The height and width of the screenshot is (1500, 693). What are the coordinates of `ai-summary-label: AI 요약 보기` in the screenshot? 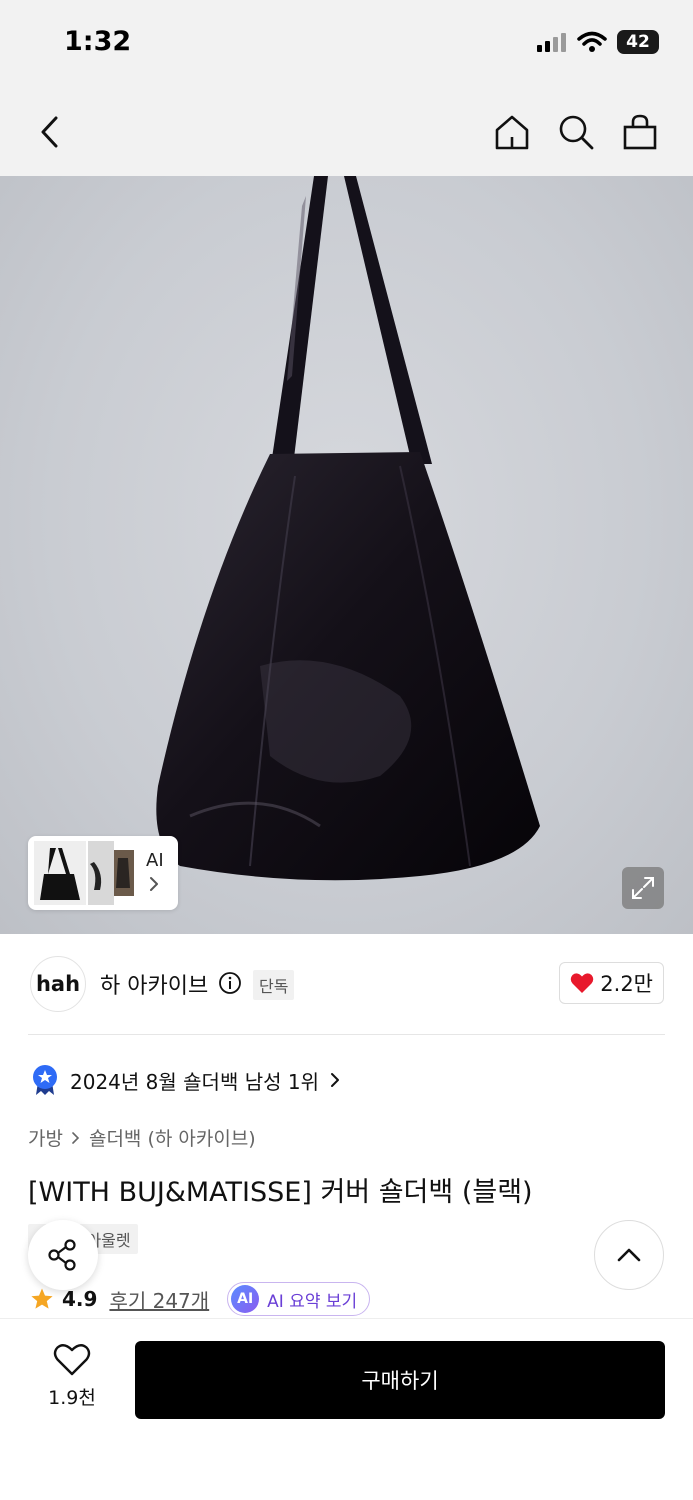 It's located at (312, 1301).